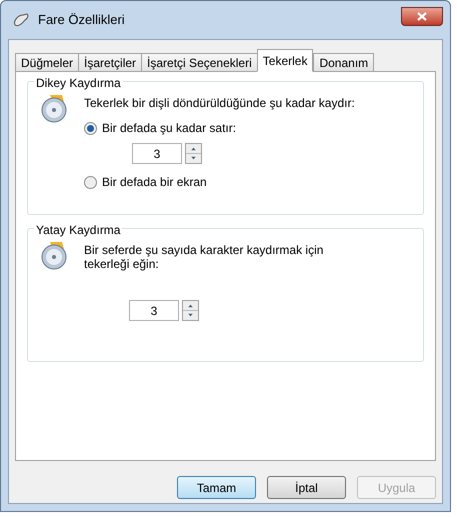 This screenshot has width=457, height=518. Describe the element at coordinates (154, 182) in the screenshot. I see `radio-label: Bir defada bir ekran` at that location.